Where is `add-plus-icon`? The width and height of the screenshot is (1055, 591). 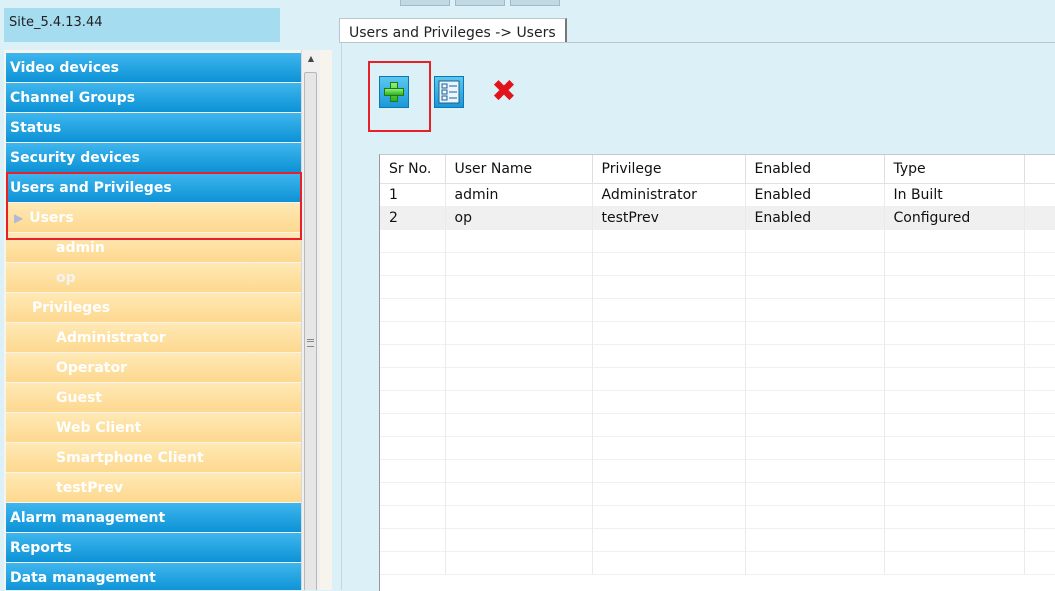
add-plus-icon is located at coordinates (394, 92).